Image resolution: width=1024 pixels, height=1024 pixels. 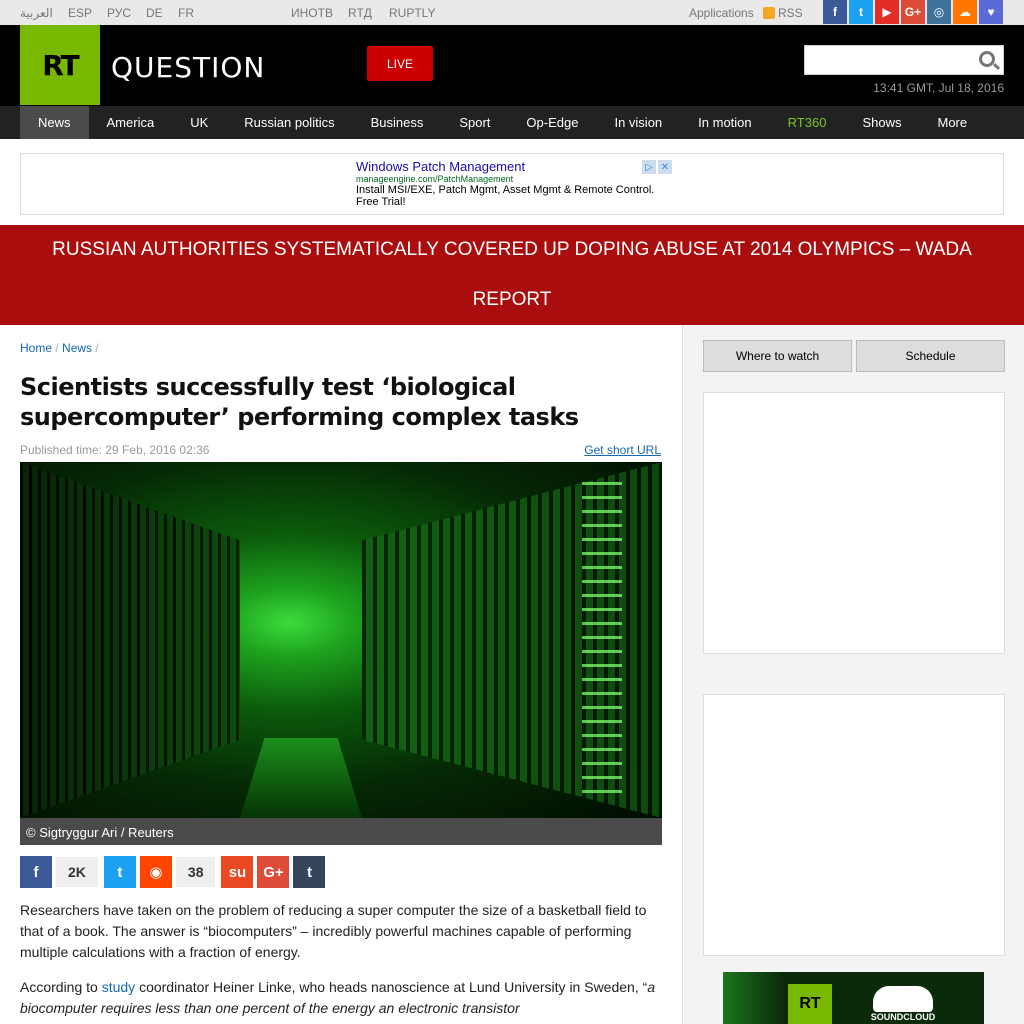 What do you see at coordinates (186, 13) in the screenshot?
I see `lang-fr-link: FR` at bounding box center [186, 13].